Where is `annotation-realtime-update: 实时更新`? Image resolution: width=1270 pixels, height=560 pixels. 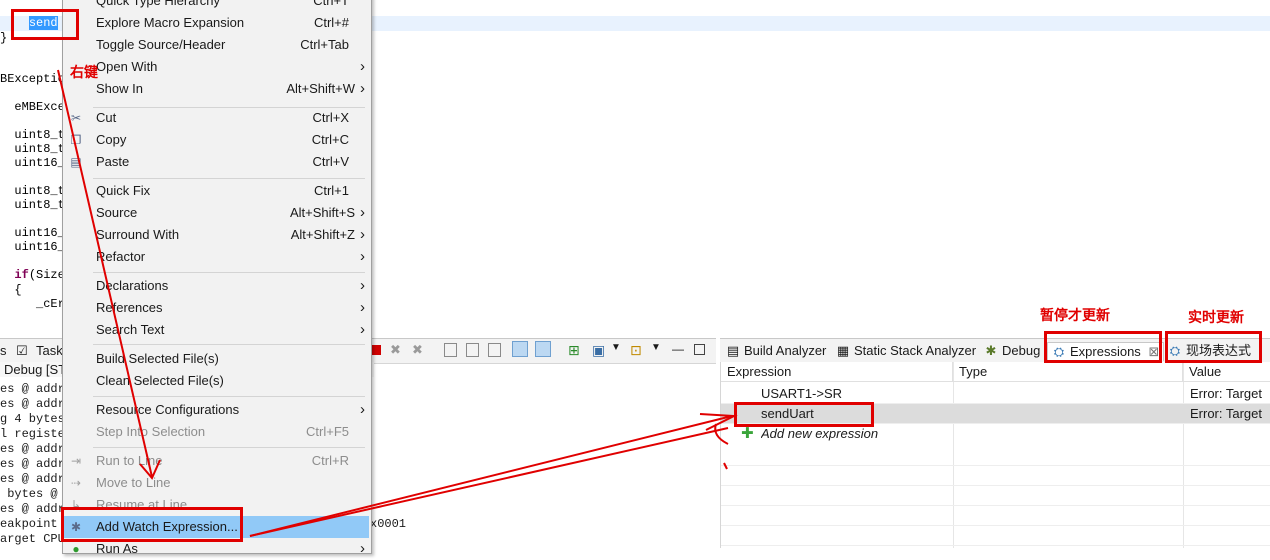 annotation-realtime-update: 实时更新 is located at coordinates (1216, 317).